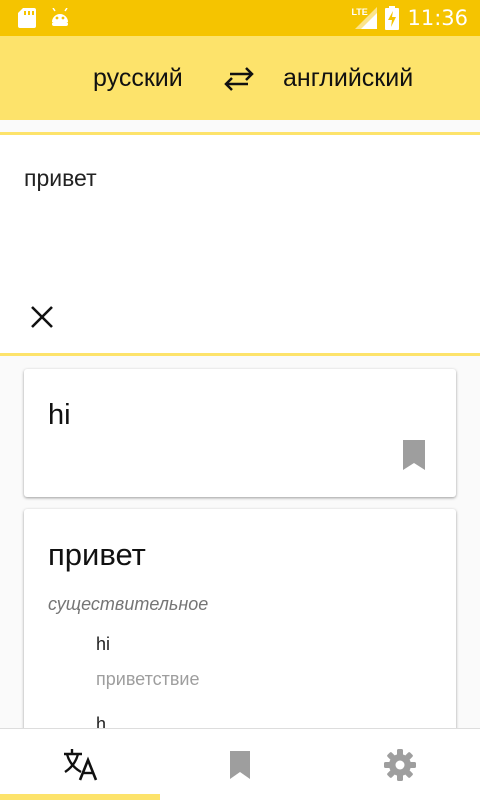 Image resolution: width=480 pixels, height=800 pixels. Describe the element at coordinates (437, 18) in the screenshot. I see `clock: 11:36` at that location.